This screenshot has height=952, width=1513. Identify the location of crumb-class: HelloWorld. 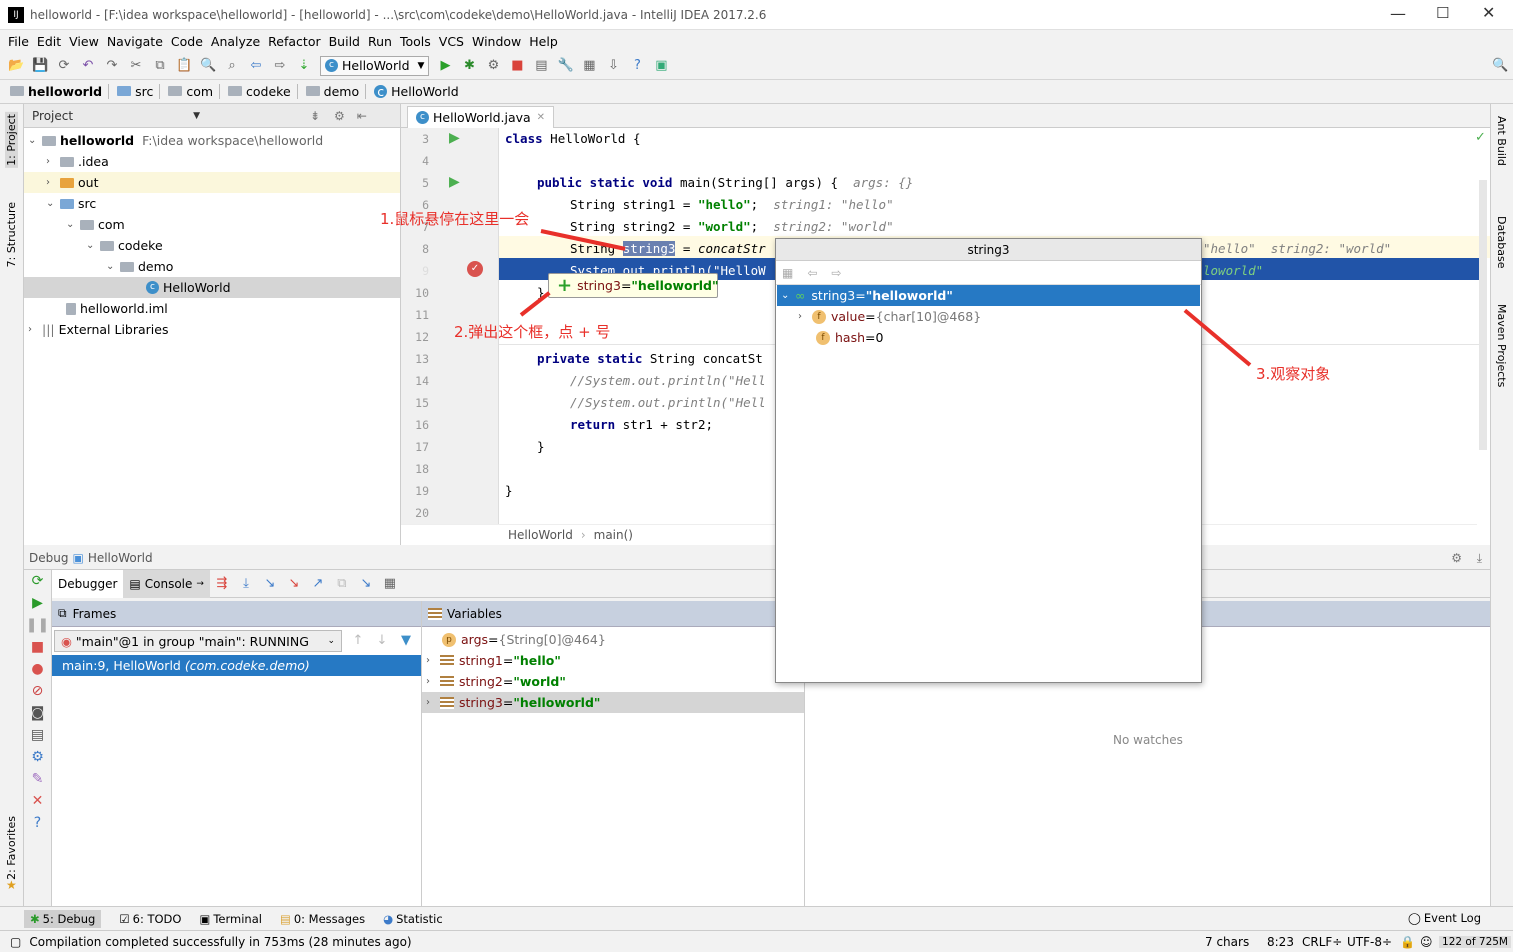
(540, 535).